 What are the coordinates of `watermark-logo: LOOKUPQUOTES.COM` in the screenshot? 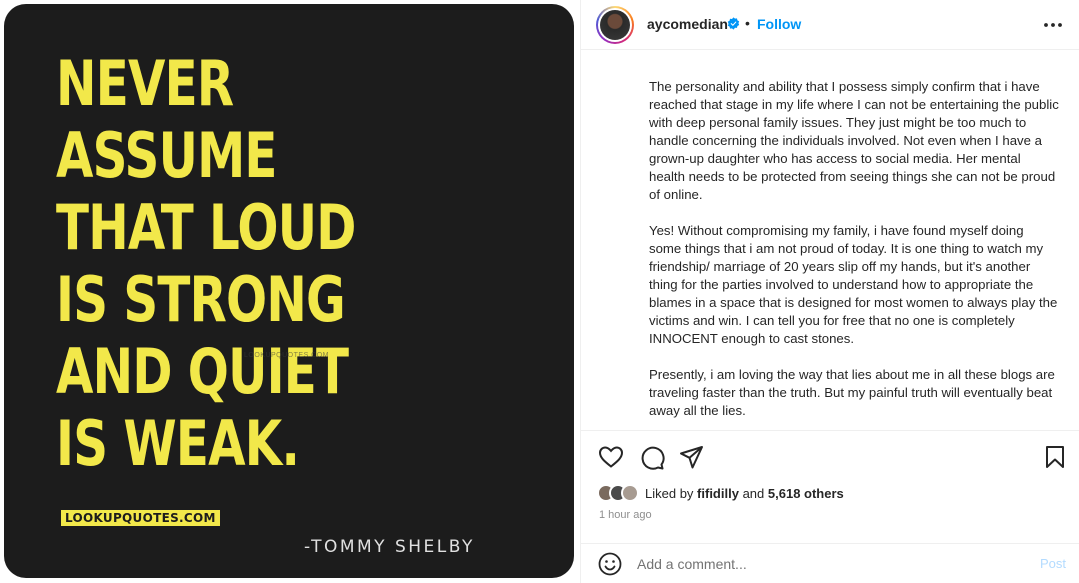 It's located at (140, 518).